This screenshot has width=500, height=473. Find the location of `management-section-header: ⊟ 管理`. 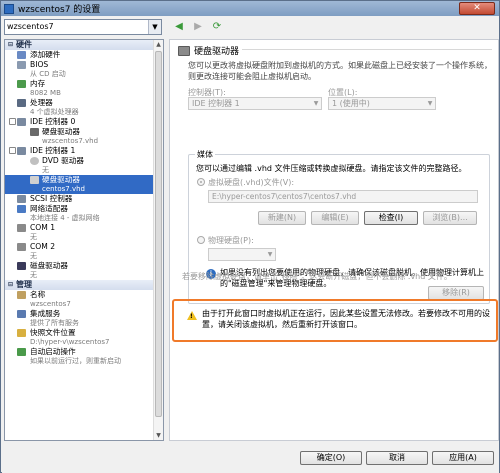

management-section-header: ⊟ 管理 is located at coordinates (84, 285).